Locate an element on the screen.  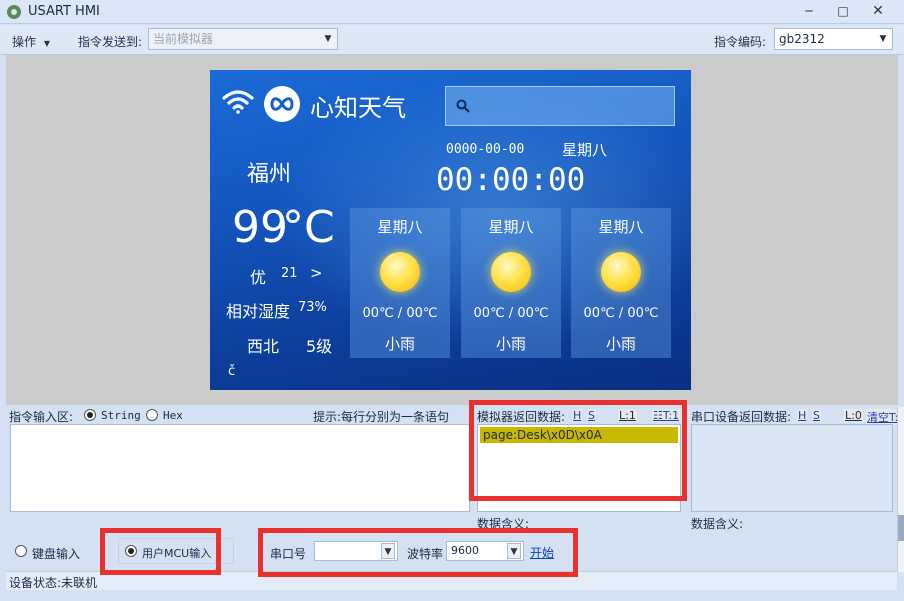
toolbar: 操作 ▼ 指令发送到: 当前模拟器 ▼ 指令编码: gb2312 ▼ is located at coordinates (452, 40).